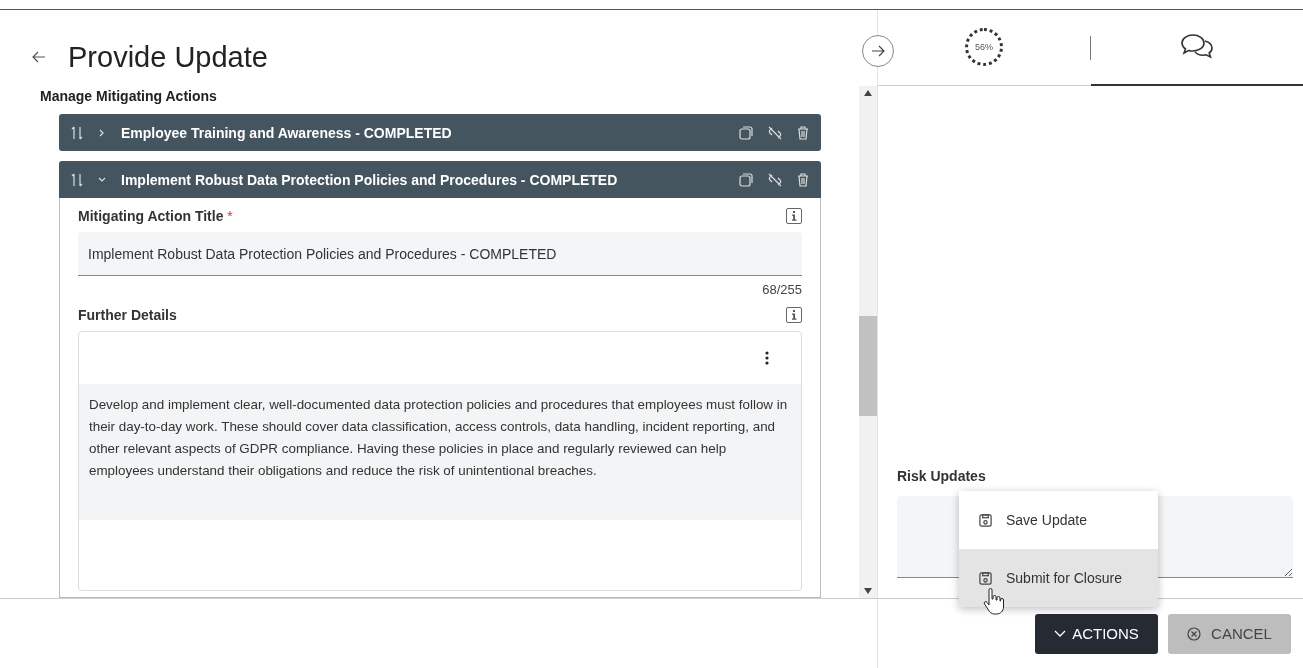 This screenshot has height=668, width=1303. Describe the element at coordinates (942, 476) in the screenshot. I see `field-label: Risk Updates` at that location.